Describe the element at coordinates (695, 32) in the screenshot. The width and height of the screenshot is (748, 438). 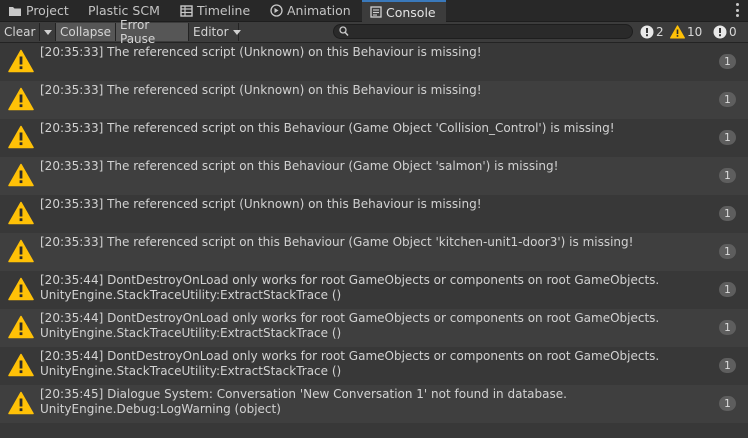
I see `warning-count: 10` at that location.